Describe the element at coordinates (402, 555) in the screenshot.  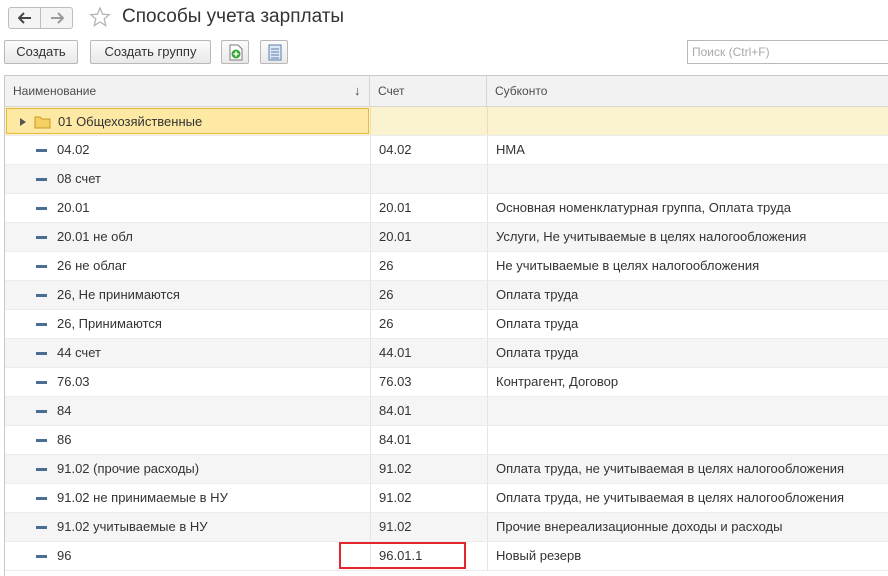
I see `highlight-annotation` at that location.